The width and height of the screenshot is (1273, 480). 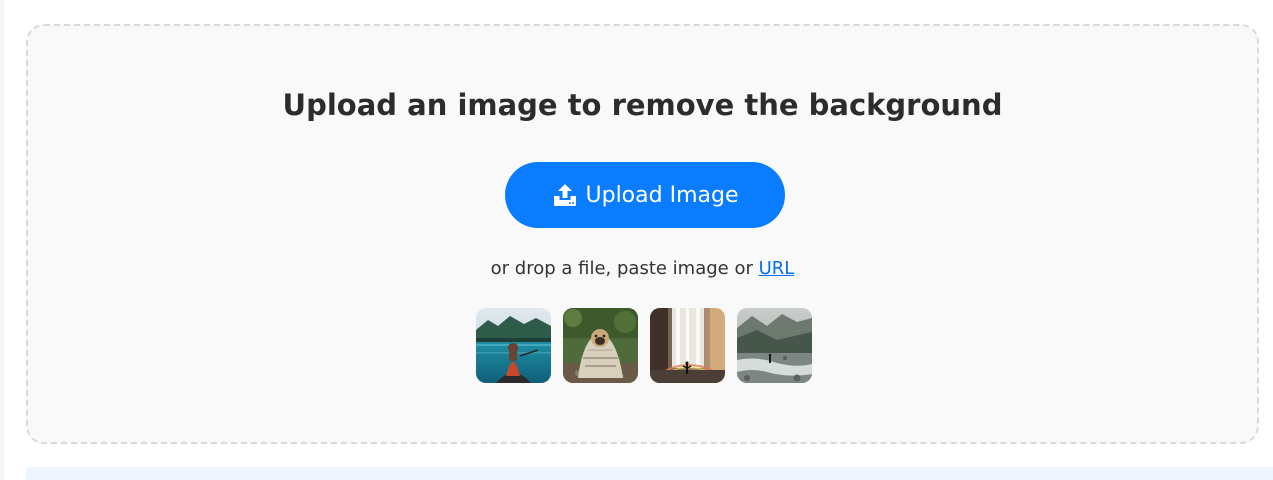 I want to click on upload-image-button: Upload Image, so click(x=645, y=195).